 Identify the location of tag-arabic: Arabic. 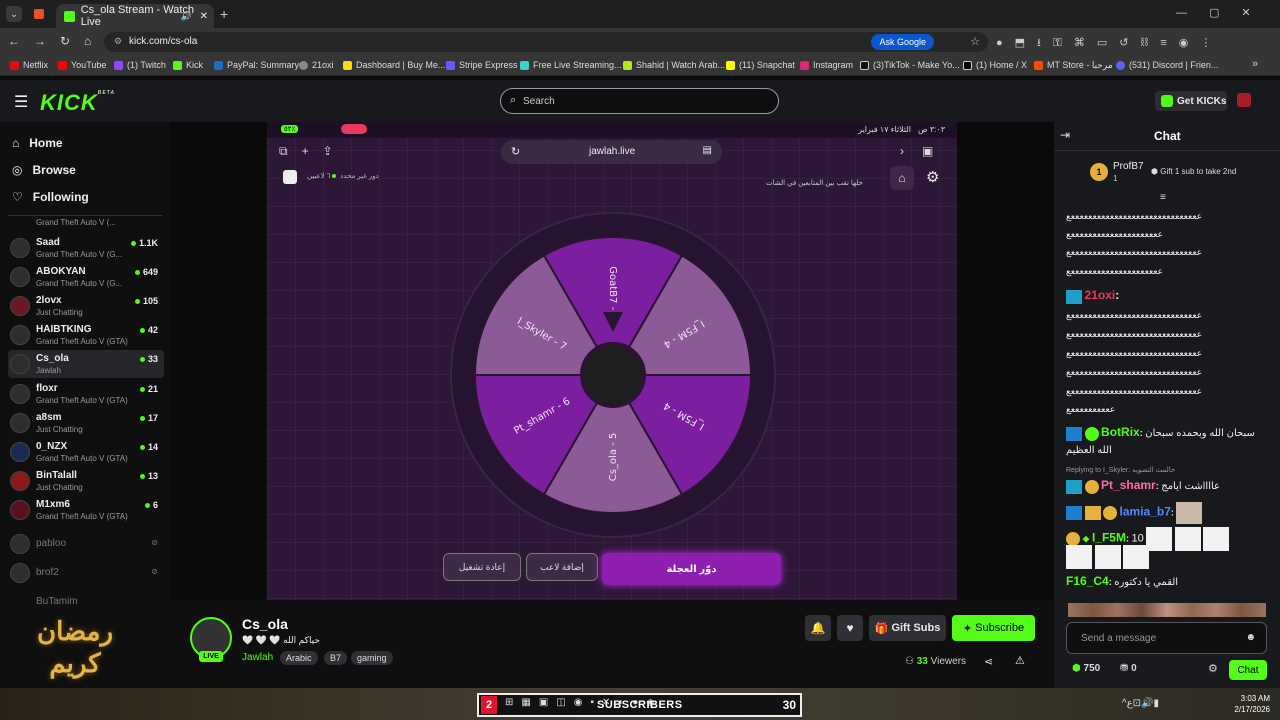
(299, 658).